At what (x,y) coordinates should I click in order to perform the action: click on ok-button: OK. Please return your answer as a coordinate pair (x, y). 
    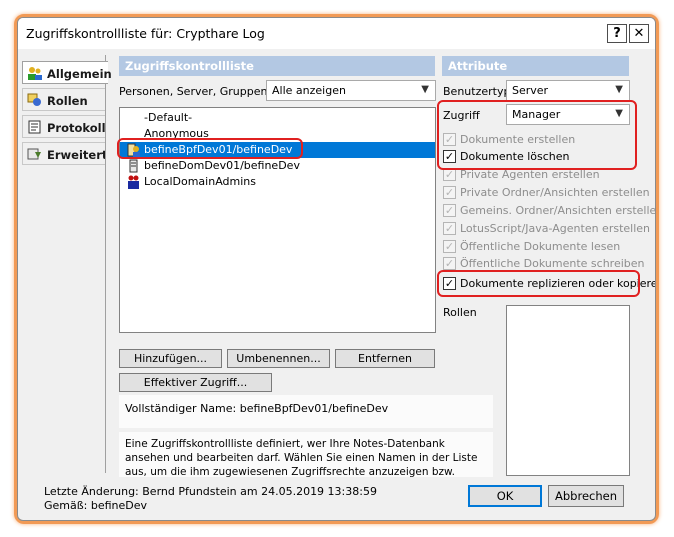
    Looking at the image, I should click on (505, 496).